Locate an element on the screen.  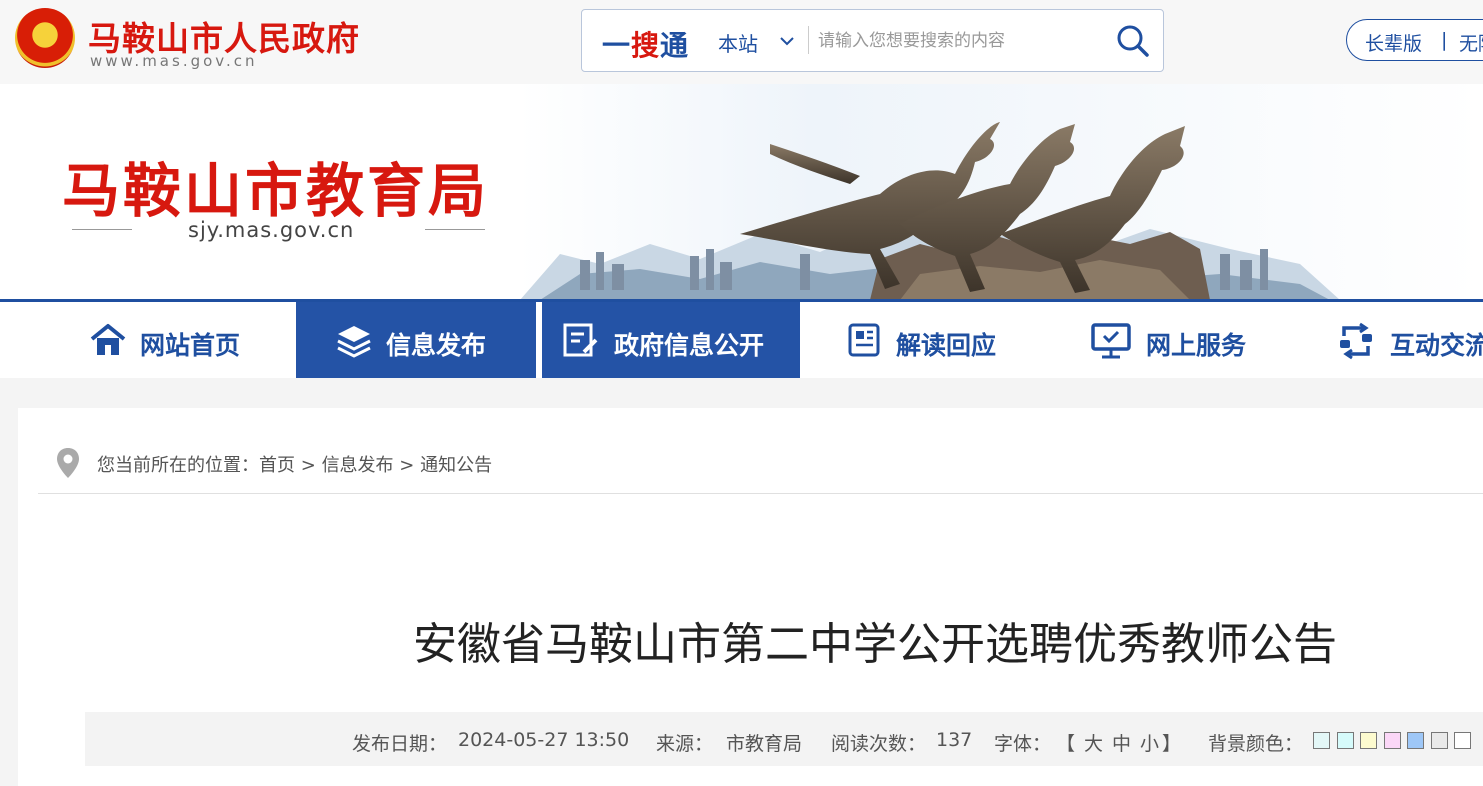
font-medium-button: 中 is located at coordinates (1121, 742).